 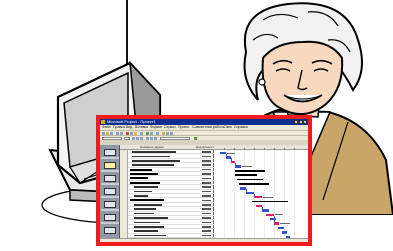 What do you see at coordinates (110, 204) in the screenshot?
I see `view-tracking-gantt-icon` at bounding box center [110, 204].